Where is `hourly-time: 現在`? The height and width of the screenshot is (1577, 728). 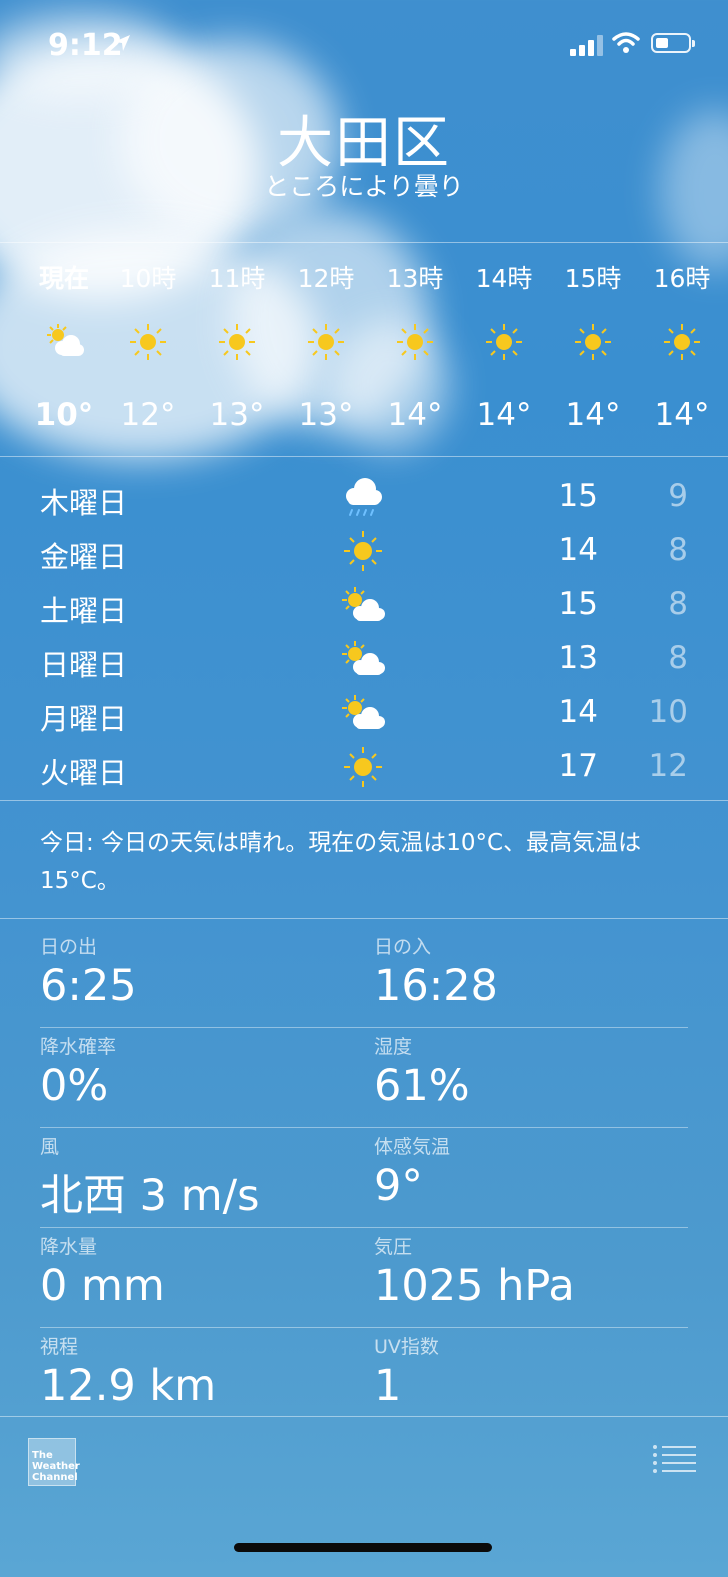 hourly-time: 現在 is located at coordinates (63, 278).